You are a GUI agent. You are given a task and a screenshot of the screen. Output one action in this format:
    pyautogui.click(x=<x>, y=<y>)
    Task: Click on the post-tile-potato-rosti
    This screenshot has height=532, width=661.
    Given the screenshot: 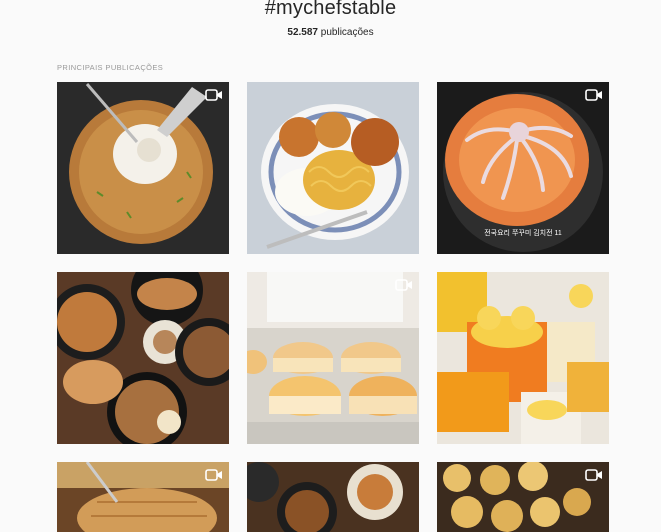 What is the action you would take?
    pyautogui.click(x=143, y=168)
    